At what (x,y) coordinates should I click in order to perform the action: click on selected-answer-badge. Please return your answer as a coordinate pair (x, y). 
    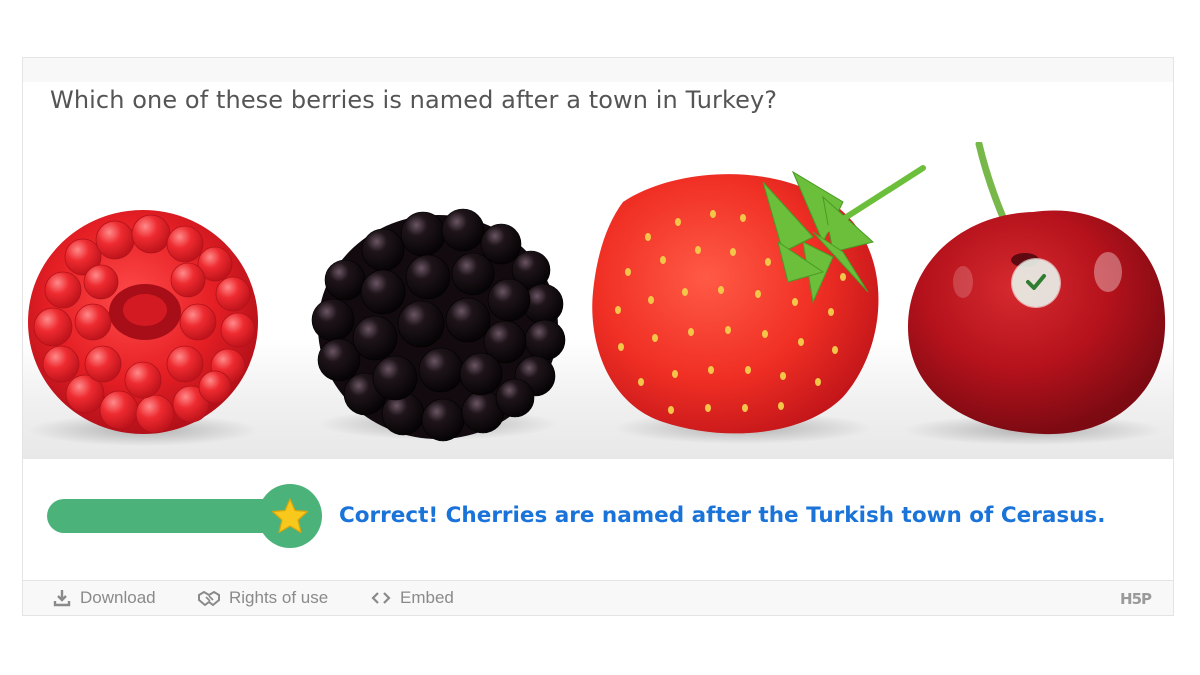
    Looking at the image, I should click on (1036, 283).